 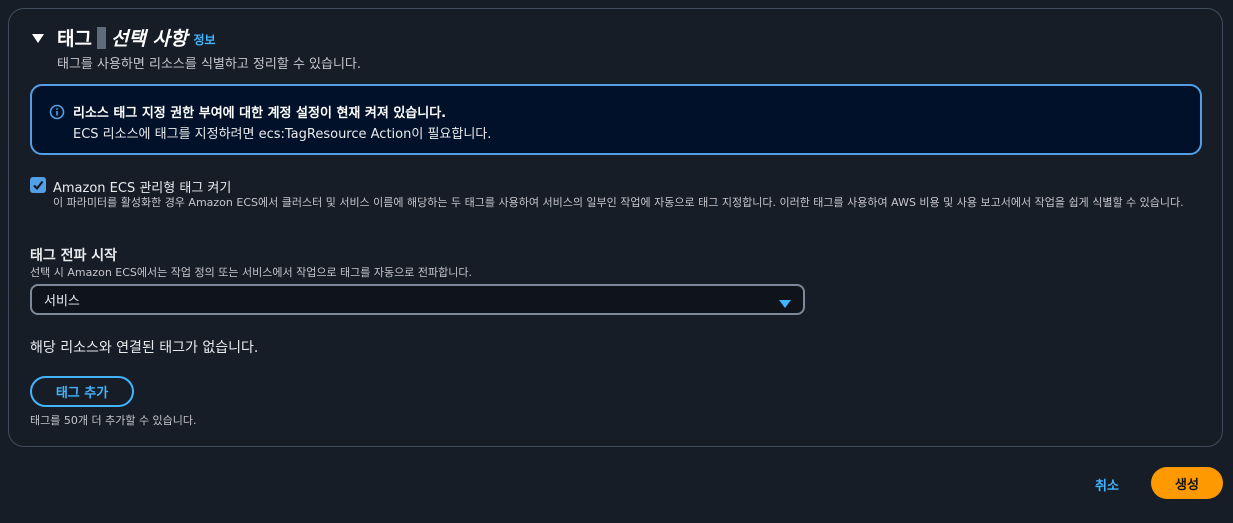 I want to click on section-title: 태그, so click(x=74, y=39).